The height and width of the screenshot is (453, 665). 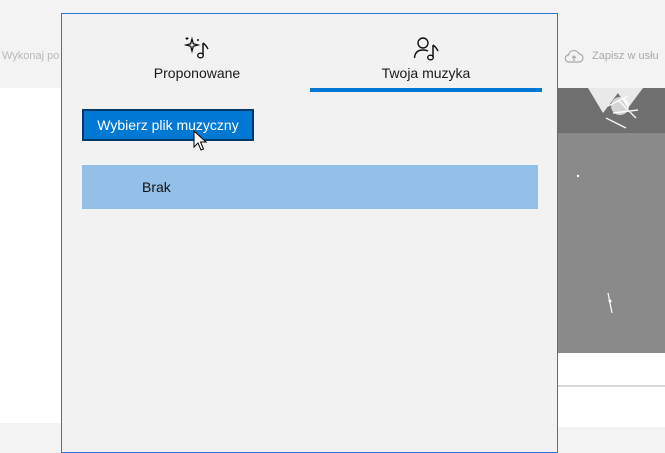 What do you see at coordinates (197, 73) in the screenshot?
I see `tab-suggested-label: Proponowane` at bounding box center [197, 73].